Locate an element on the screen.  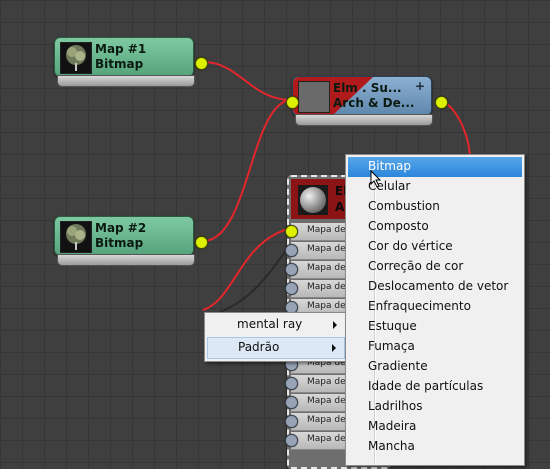
map2-title: Map #2 is located at coordinates (121, 228).